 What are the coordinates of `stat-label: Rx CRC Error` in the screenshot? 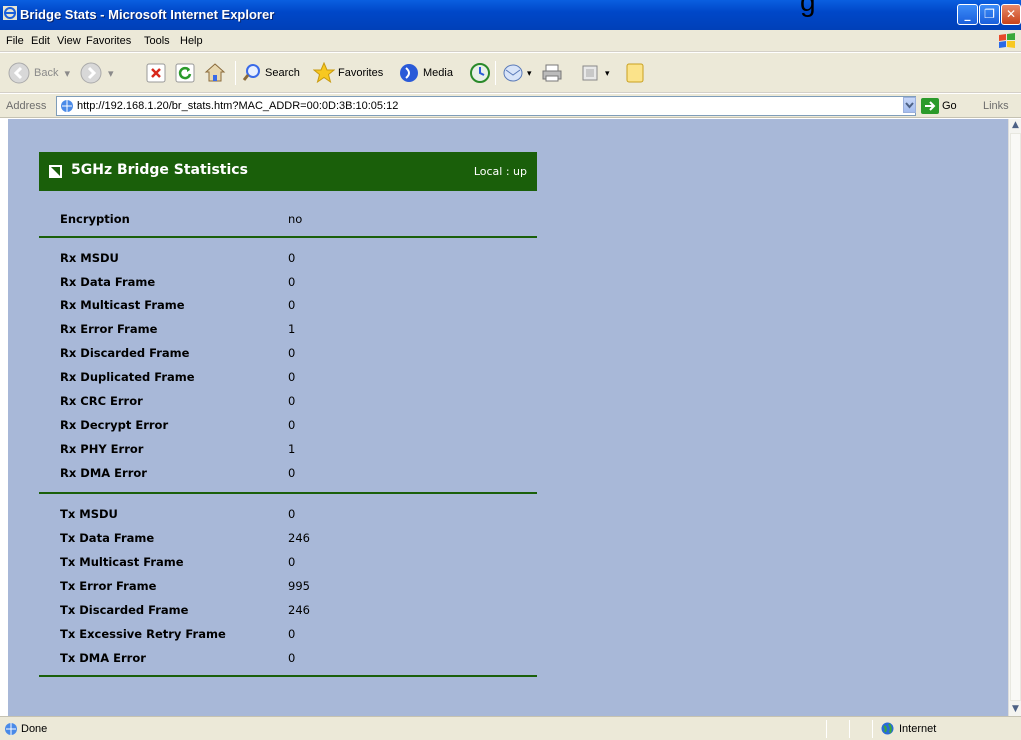 It's located at (101, 401).